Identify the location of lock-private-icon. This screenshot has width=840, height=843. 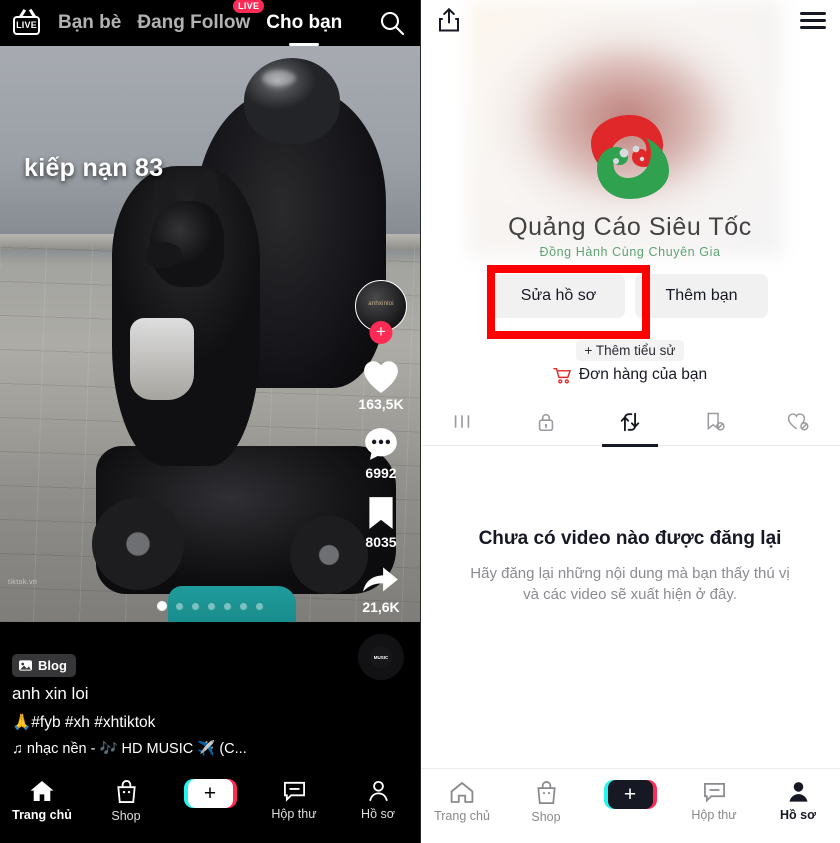
(546, 422).